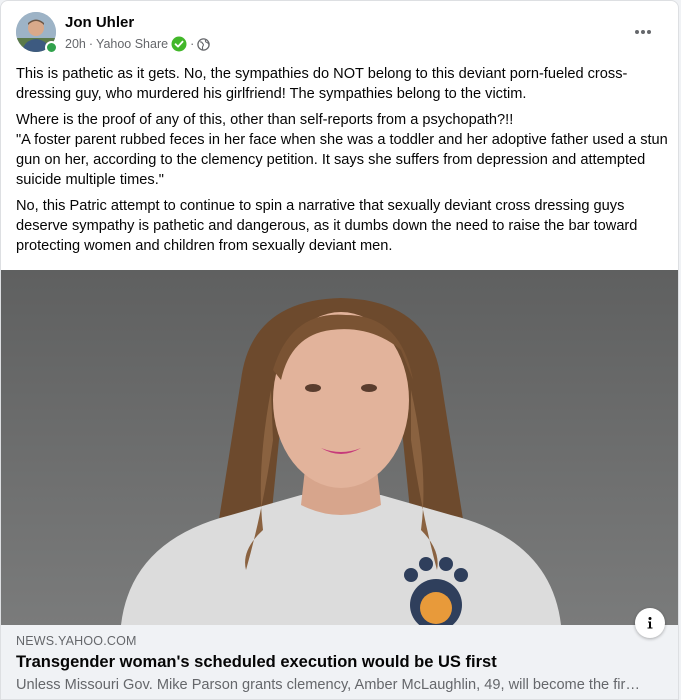  I want to click on post-time: 20h, so click(75, 44).